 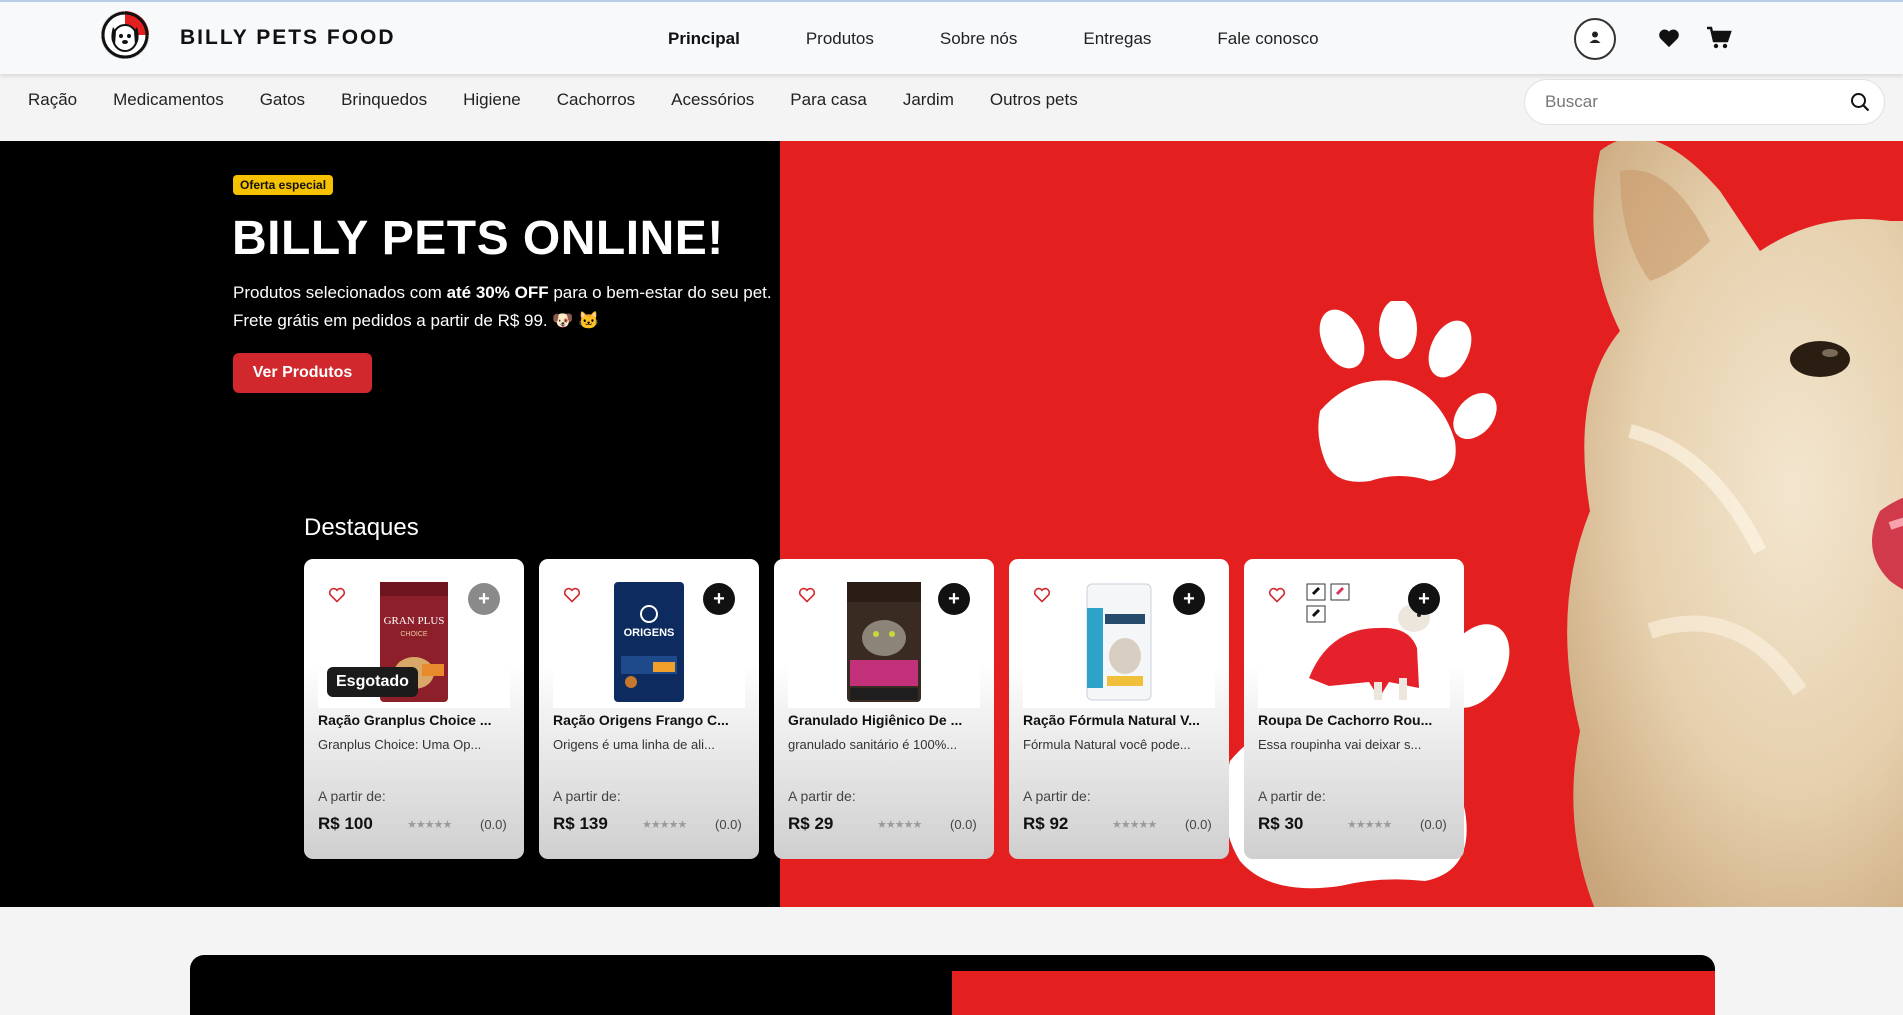 What do you see at coordinates (288, 38) in the screenshot?
I see `brand-name: BILLY PETS FOOD` at bounding box center [288, 38].